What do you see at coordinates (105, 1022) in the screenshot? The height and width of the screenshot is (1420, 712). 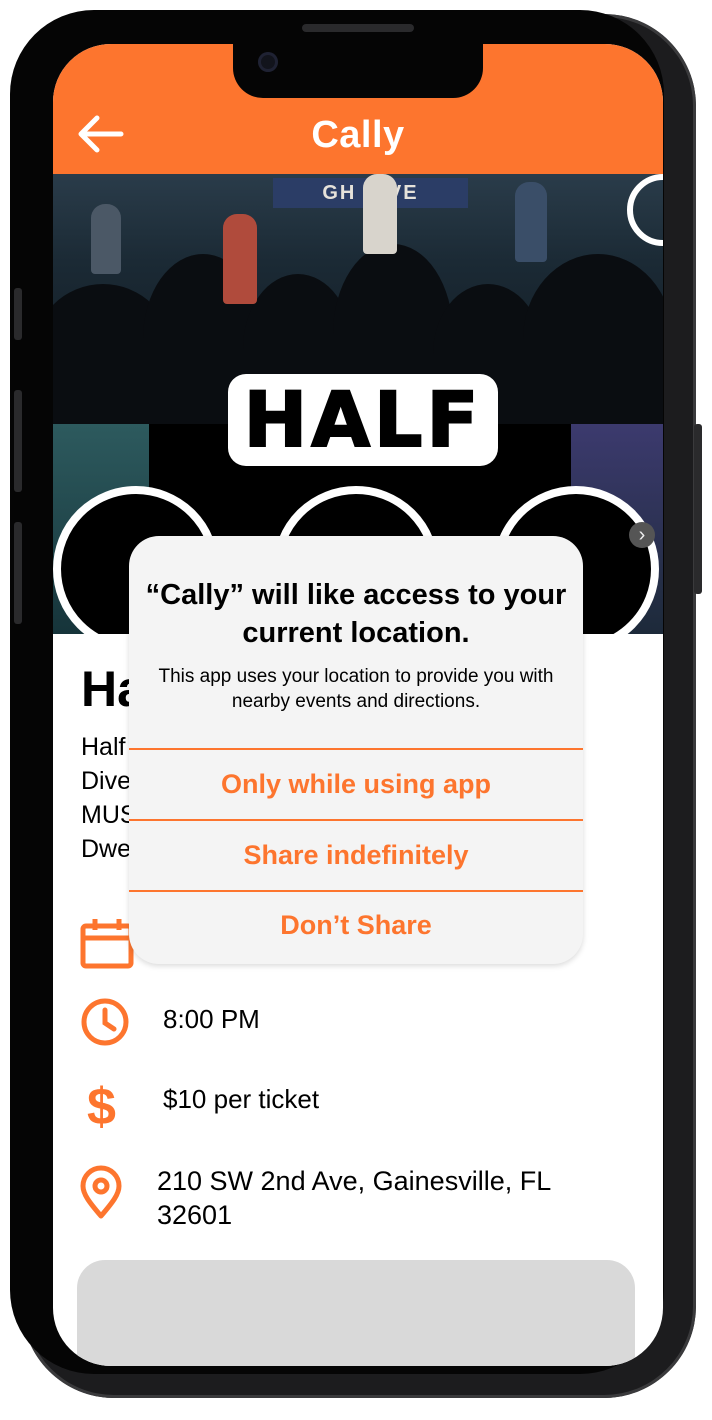 I see `clock-icon` at bounding box center [105, 1022].